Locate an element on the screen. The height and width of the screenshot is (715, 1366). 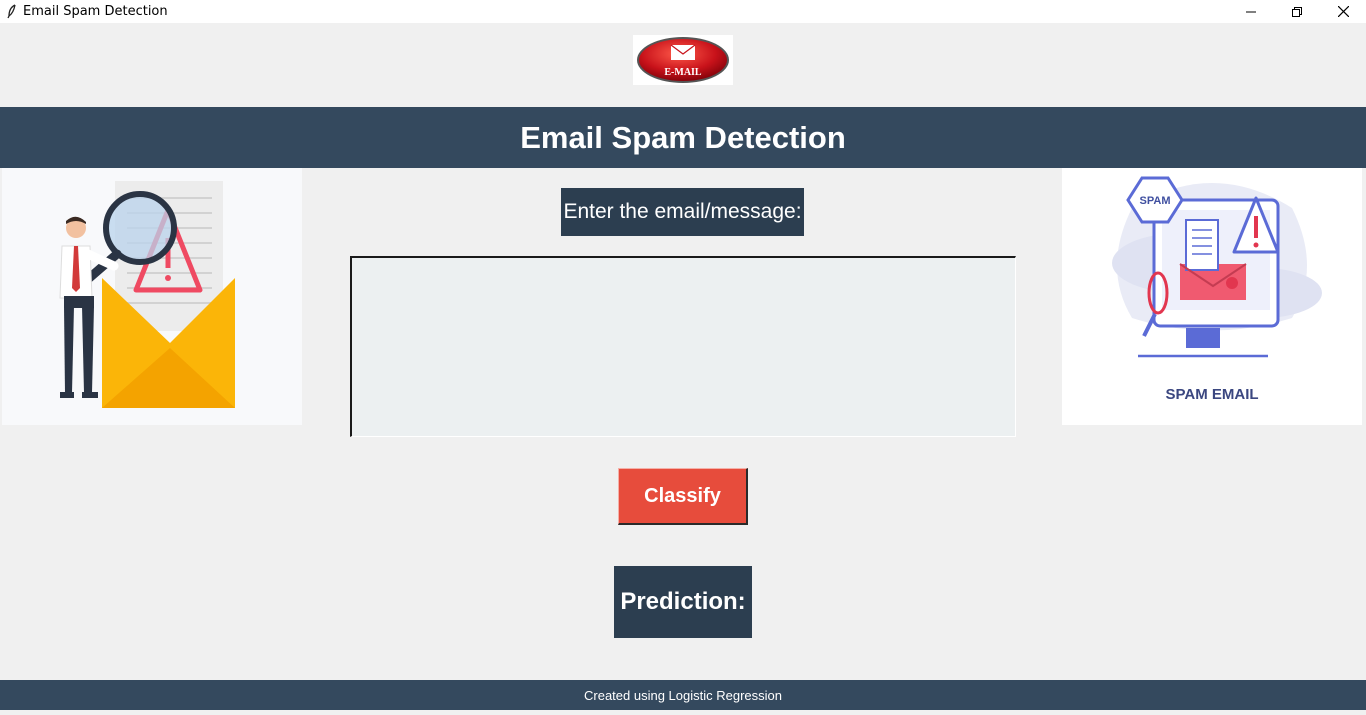
footer-text: Created using Logistic Regression is located at coordinates (683, 695).